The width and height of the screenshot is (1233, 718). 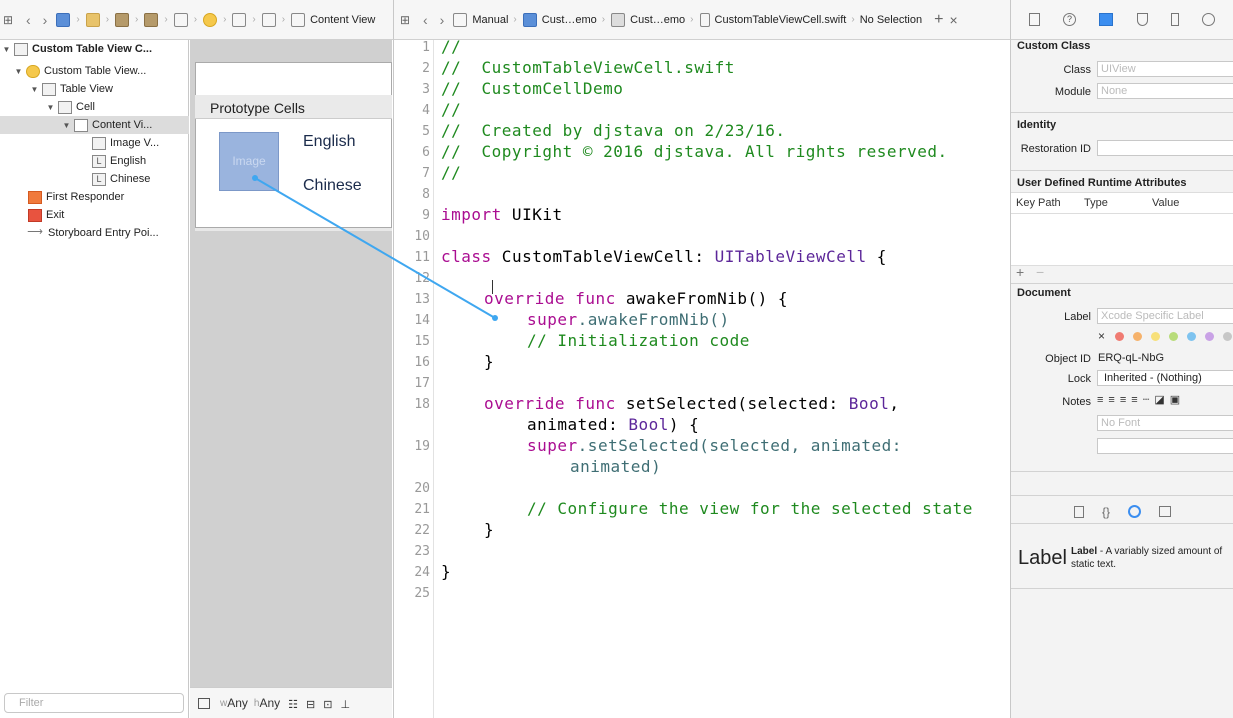 I want to click on notes-font-field: No Font, so click(x=1165, y=423).